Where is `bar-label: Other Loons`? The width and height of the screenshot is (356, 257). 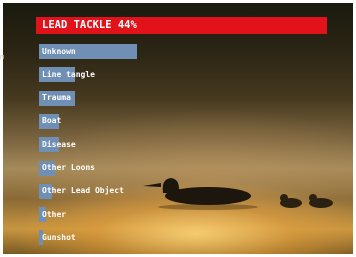
bar-label: Other Loons is located at coordinates (68, 167).